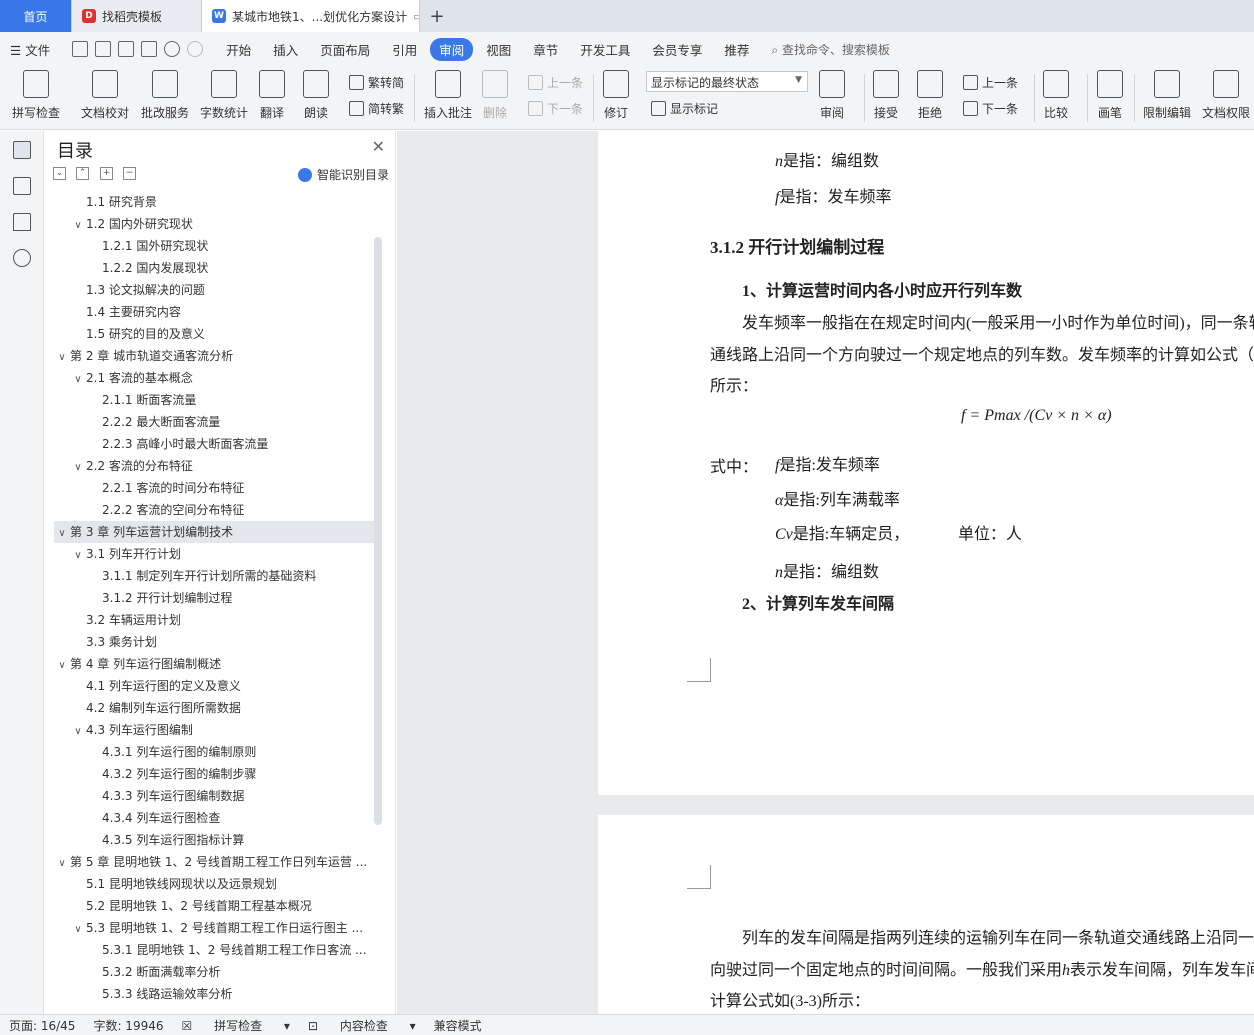 This screenshot has height=1035, width=1254. I want to click on toc-item: 5.2 昆明地铁 1、2 号线首期工程基本概况, so click(214, 906).